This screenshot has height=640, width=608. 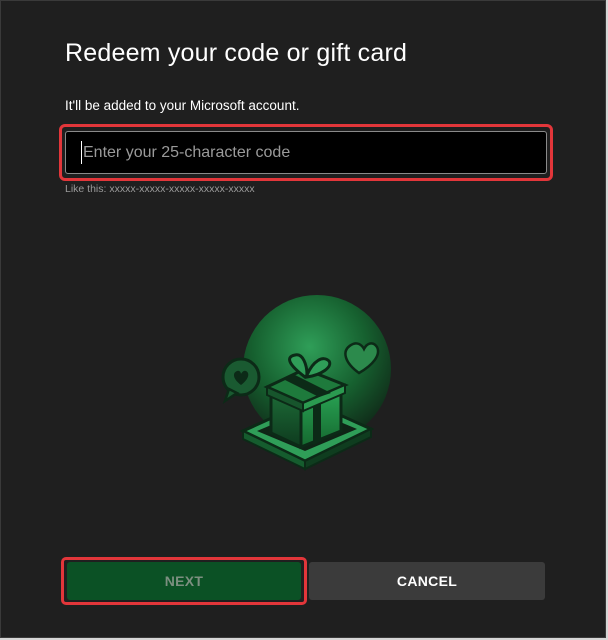 I want to click on gift-box-illustration-icon, so click(x=306, y=383).